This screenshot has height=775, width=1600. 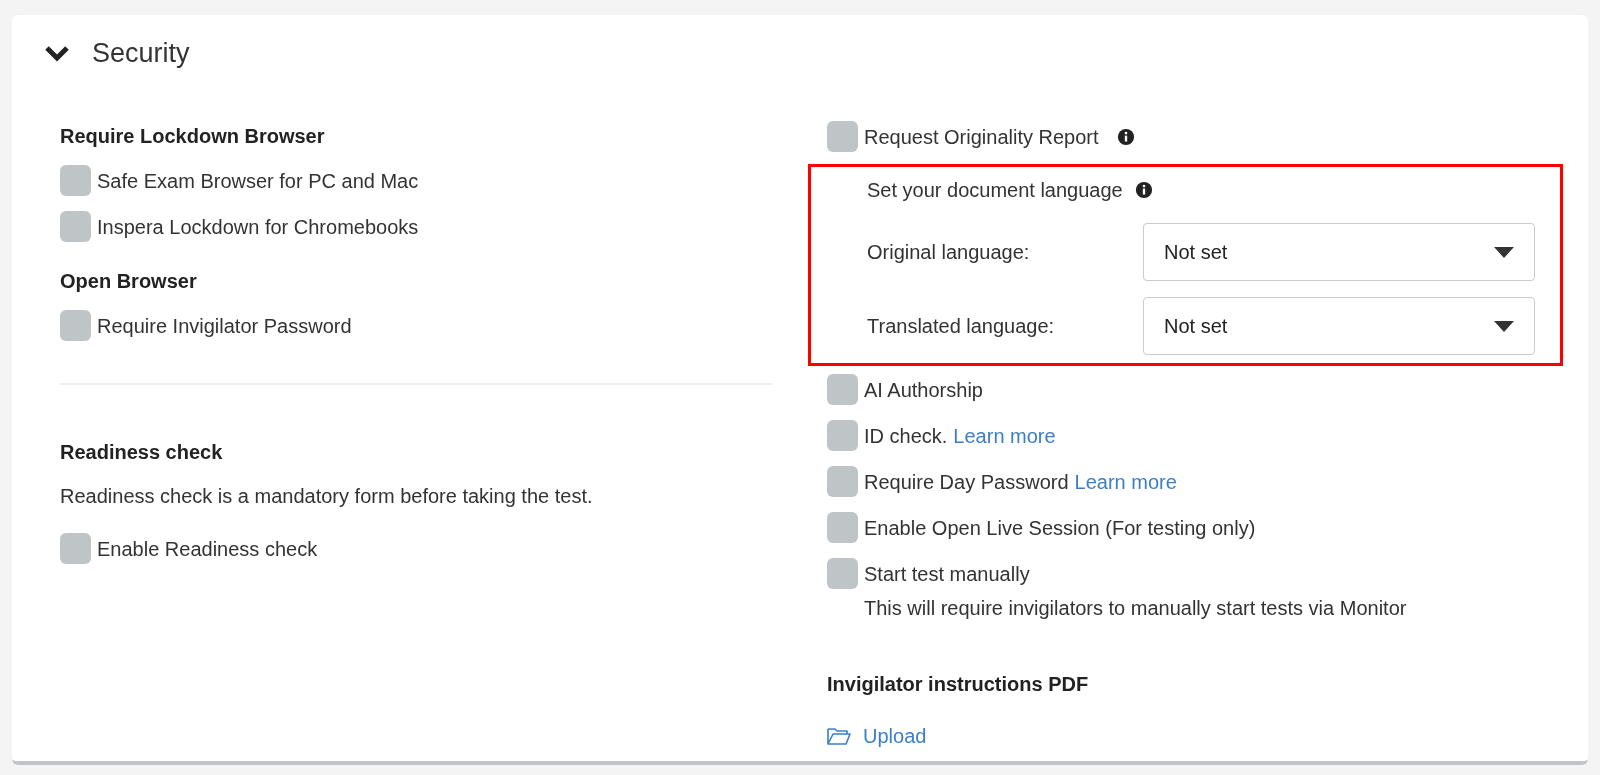 I want to click on section-title: Security, so click(x=141, y=53).